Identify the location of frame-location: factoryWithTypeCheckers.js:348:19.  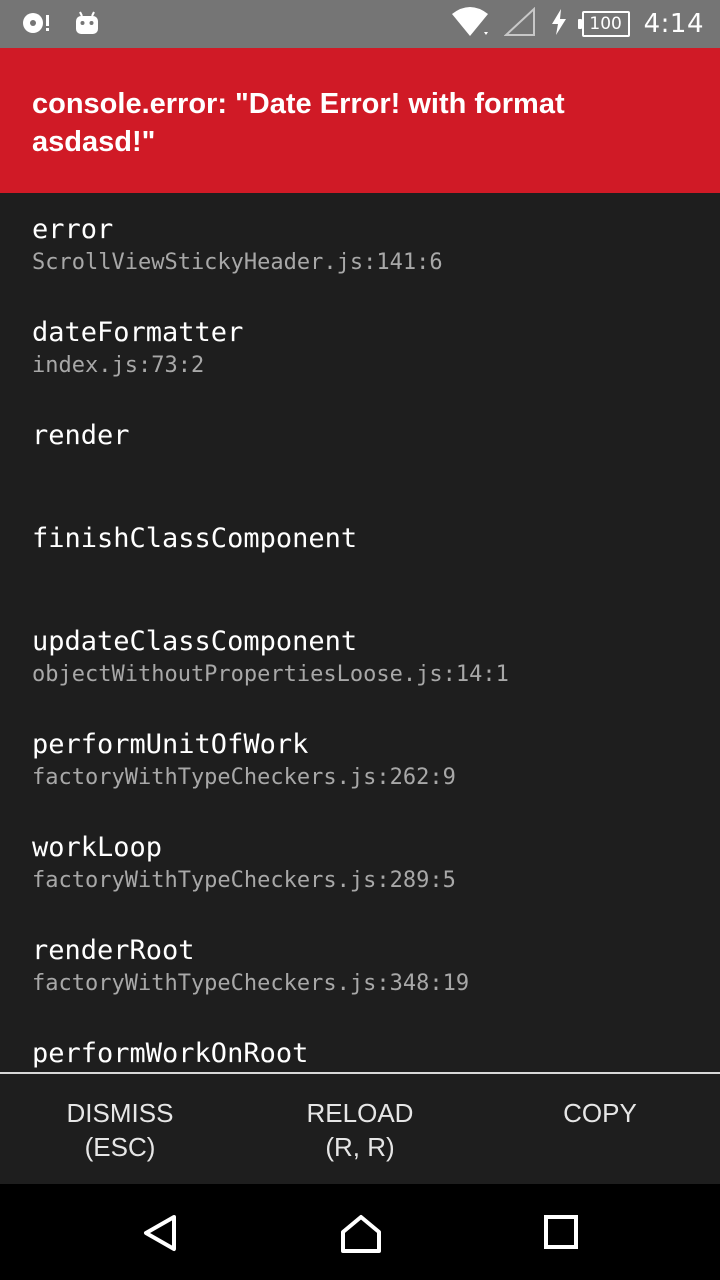
(251, 983).